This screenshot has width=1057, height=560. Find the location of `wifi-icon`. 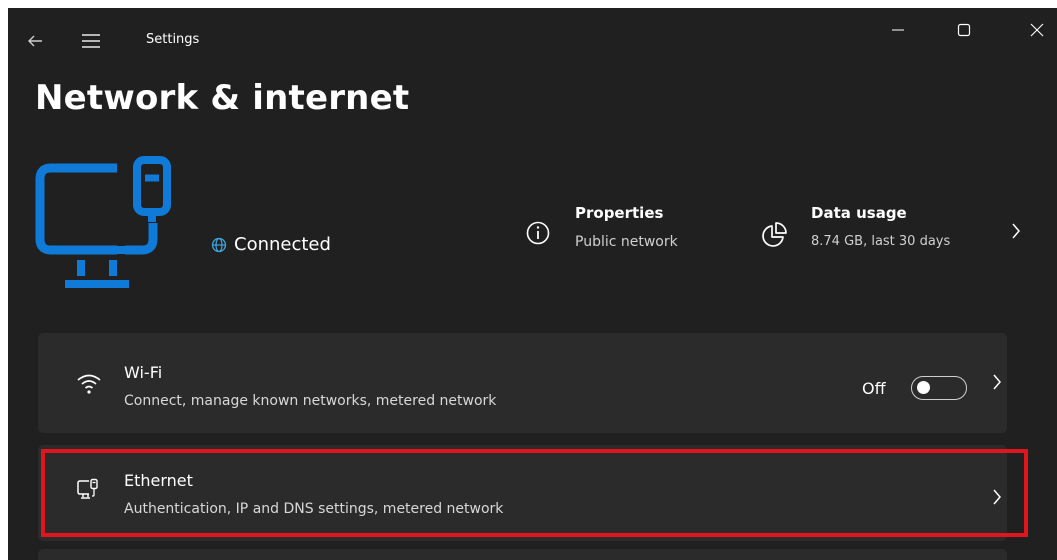

wifi-icon is located at coordinates (89, 386).